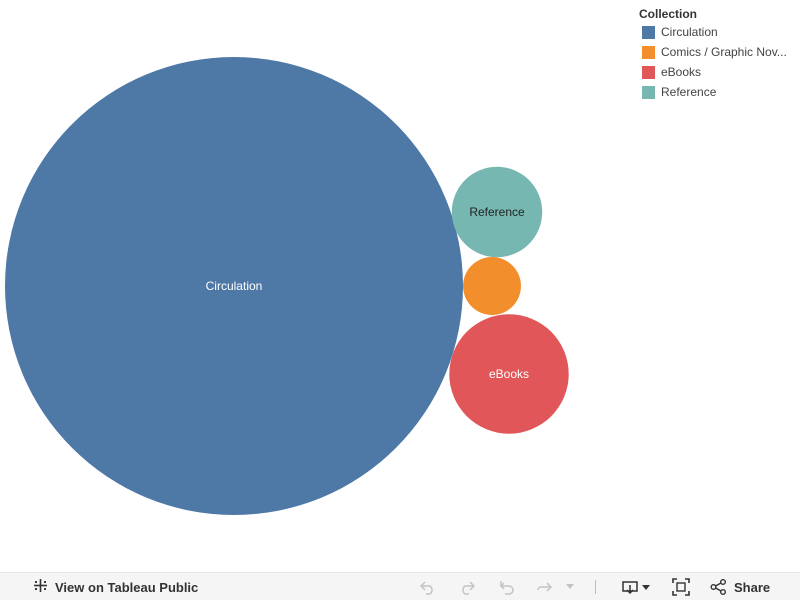  Describe the element at coordinates (400, 586) in the screenshot. I see `bottom-toolbar: View on Tableau Public Share` at that location.